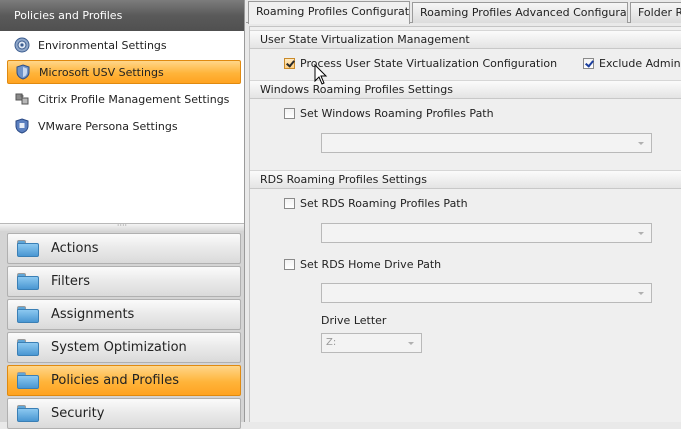 The width and height of the screenshot is (681, 429). I want to click on rds-home-path-dropdown, so click(486, 293).